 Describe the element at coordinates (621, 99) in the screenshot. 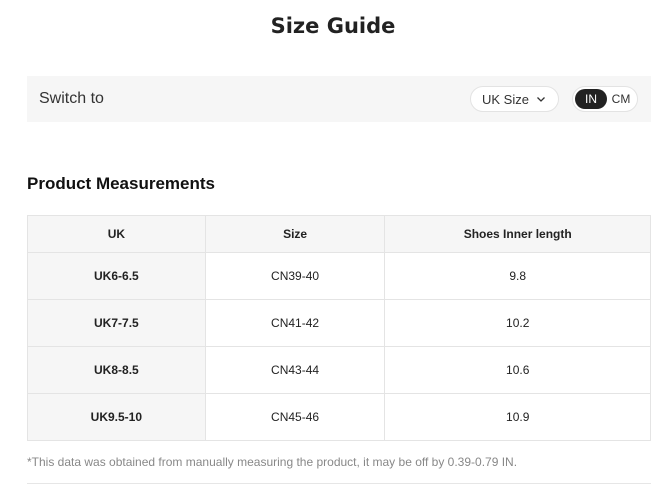

I see `unit-option-cm: CM` at that location.